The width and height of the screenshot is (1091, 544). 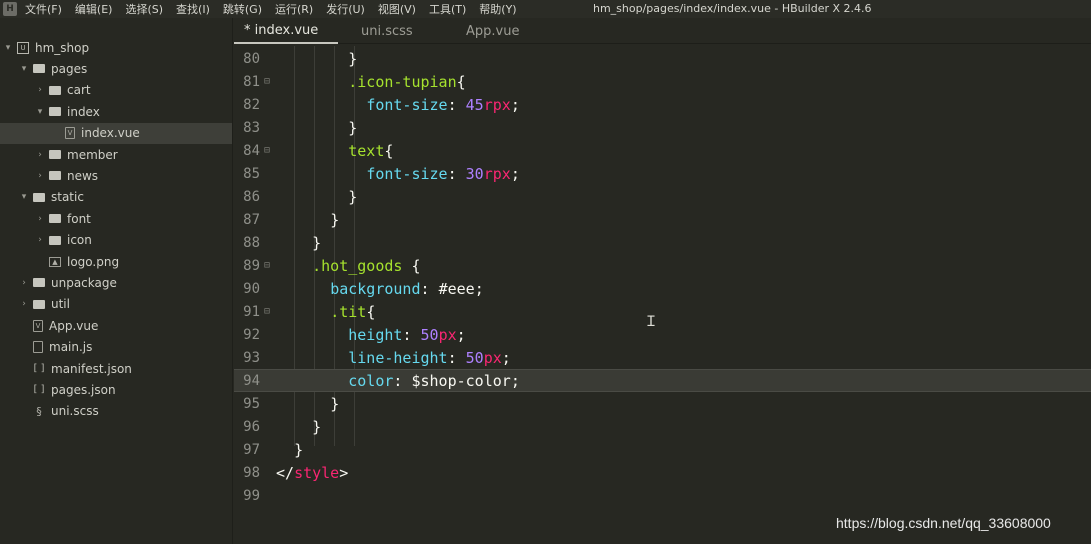 I want to click on menu-file: 文件(F), so click(x=43, y=9).